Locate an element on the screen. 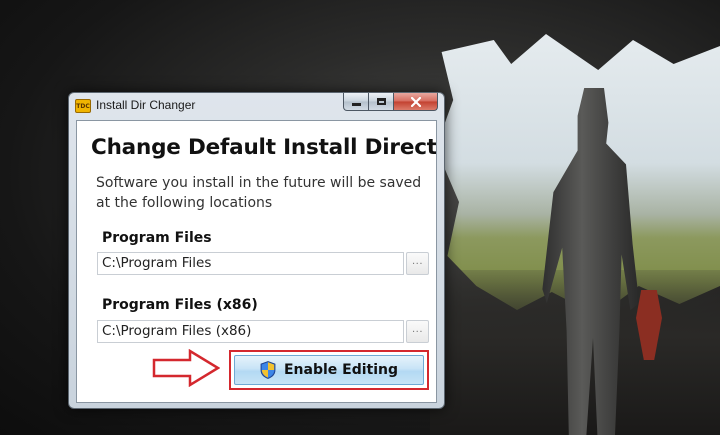 The width and height of the screenshot is (720, 435). maximize-button is located at coordinates (381, 102).